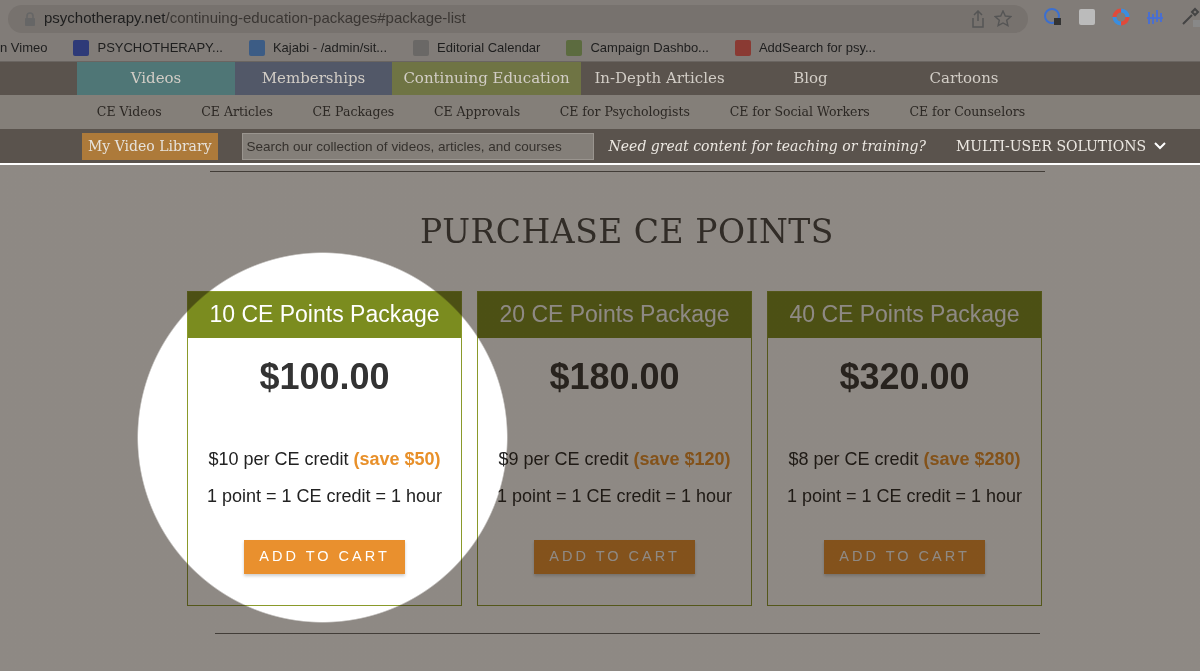 Image resolution: width=1200 pixels, height=671 pixels. Describe the element at coordinates (1060, 146) in the screenshot. I see `solutions-menu: MULTI-USER SOLUTIONS` at that location.